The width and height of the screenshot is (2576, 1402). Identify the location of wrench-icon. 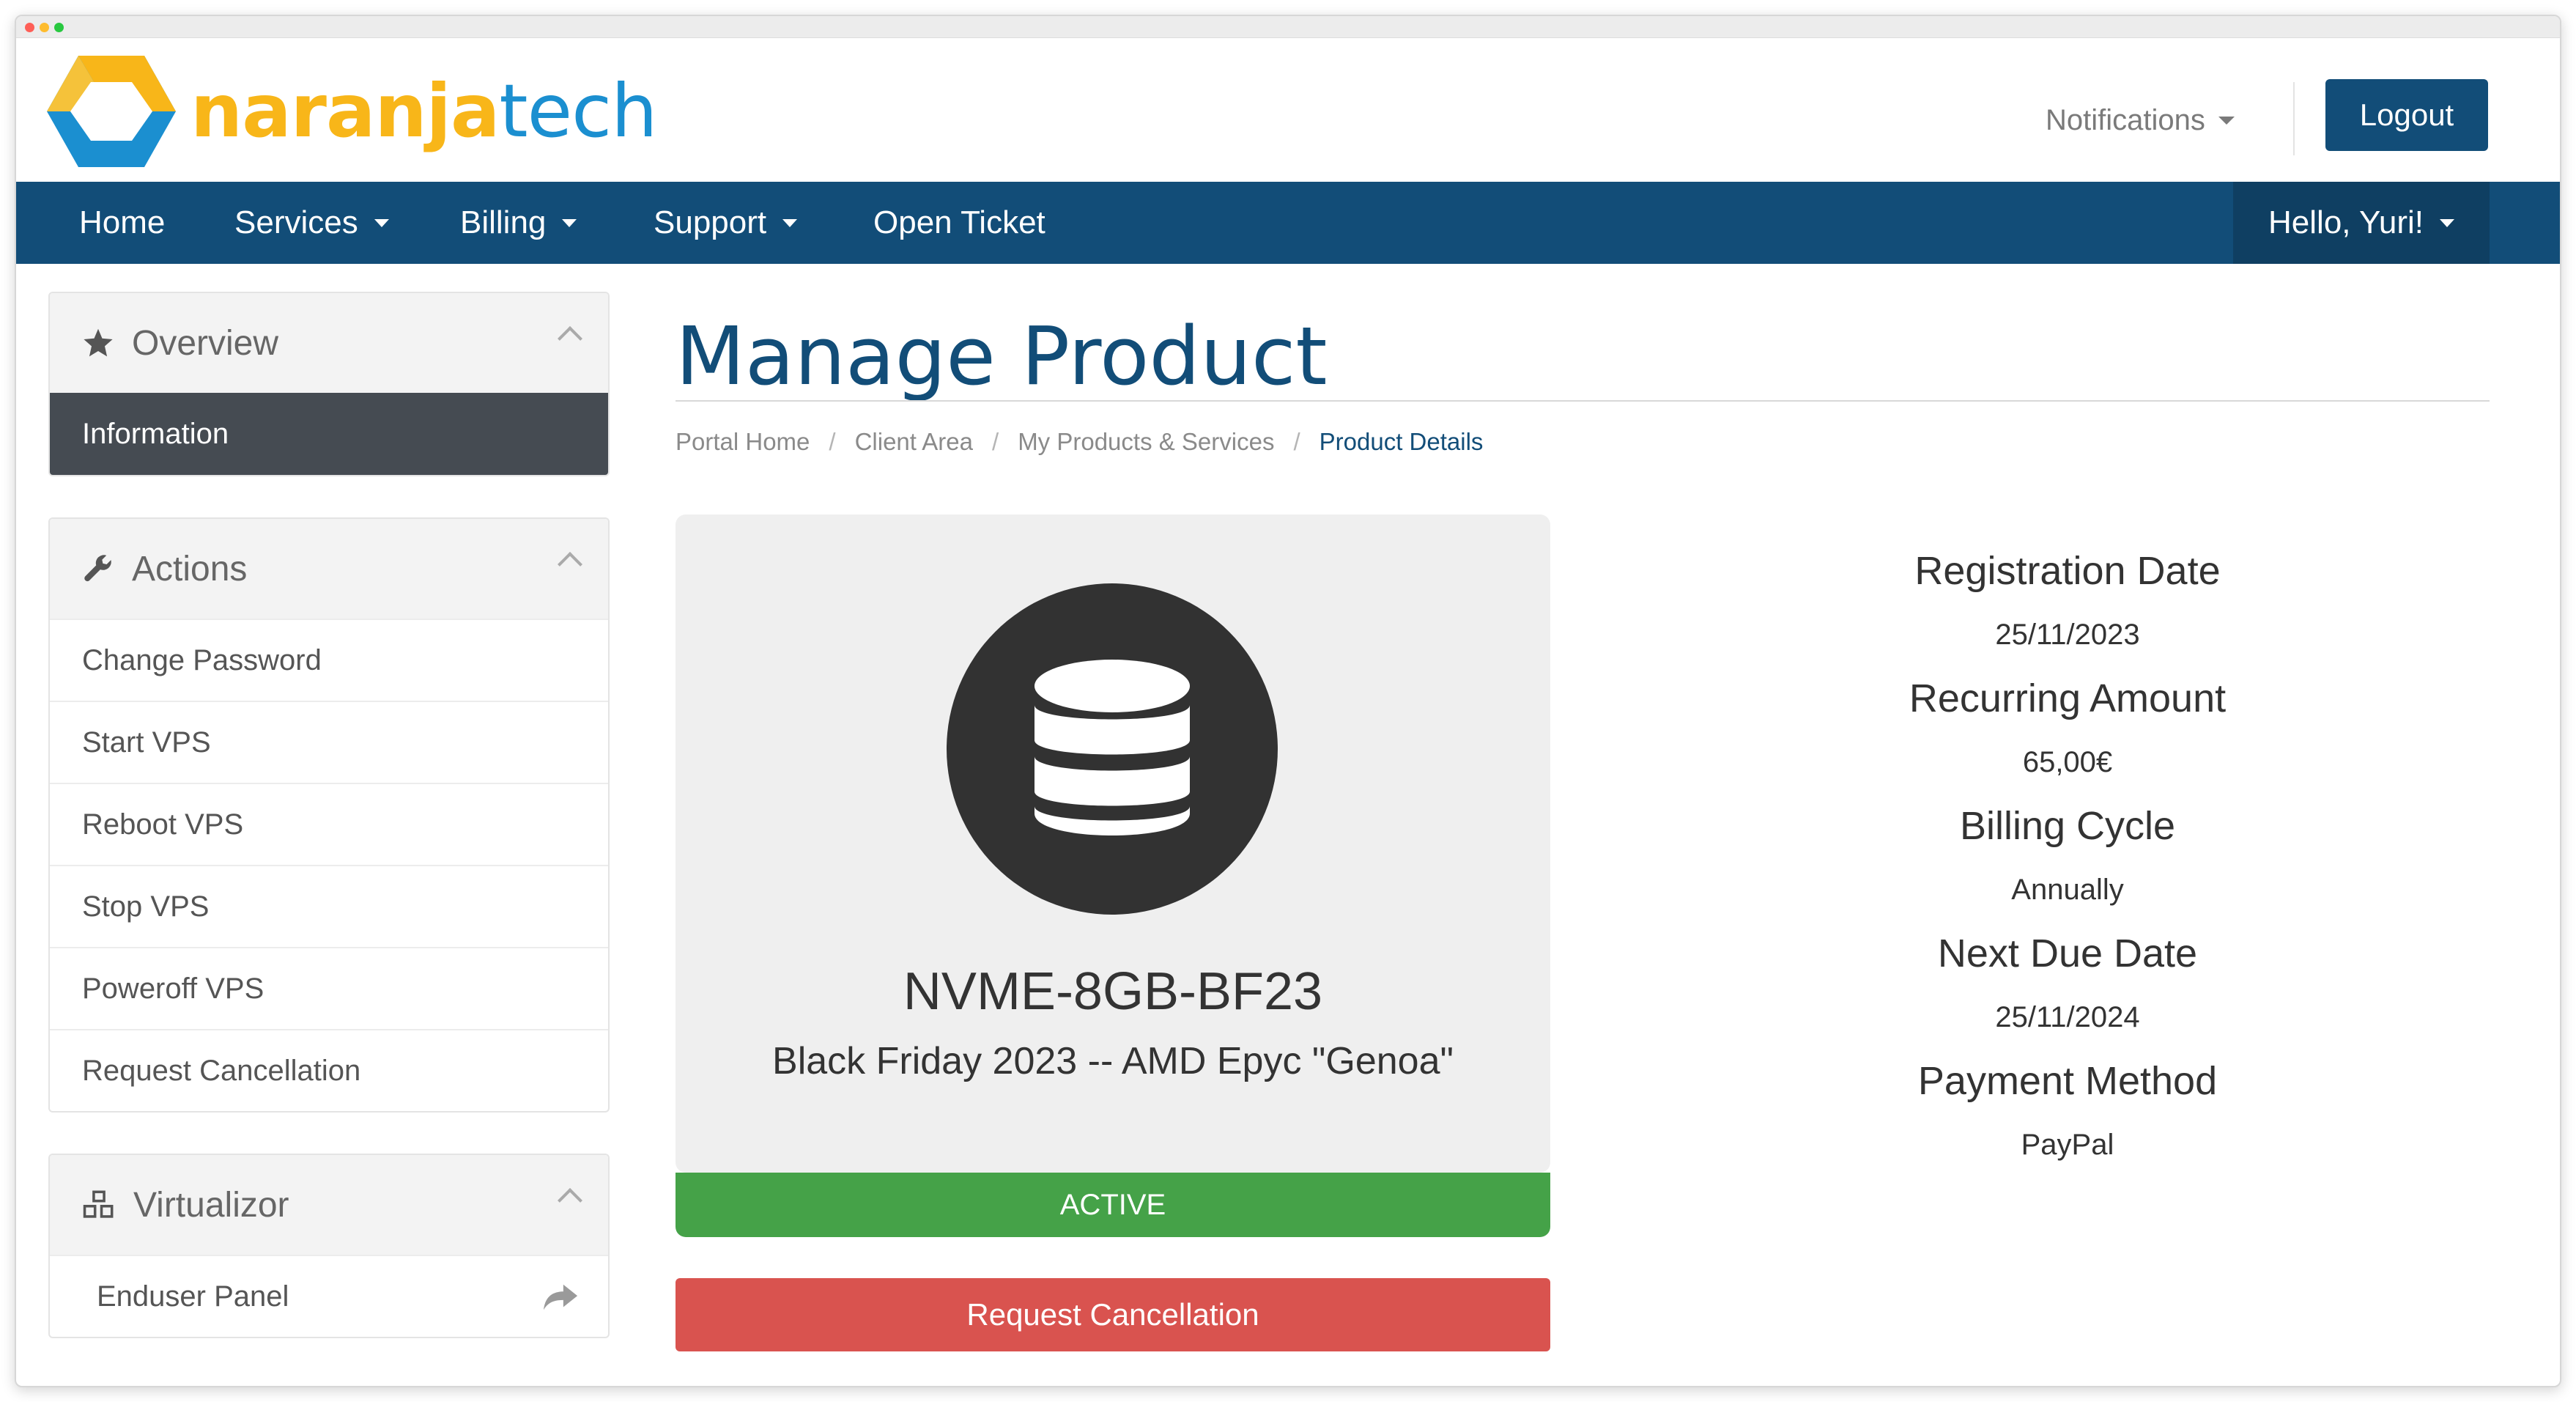
(97, 568).